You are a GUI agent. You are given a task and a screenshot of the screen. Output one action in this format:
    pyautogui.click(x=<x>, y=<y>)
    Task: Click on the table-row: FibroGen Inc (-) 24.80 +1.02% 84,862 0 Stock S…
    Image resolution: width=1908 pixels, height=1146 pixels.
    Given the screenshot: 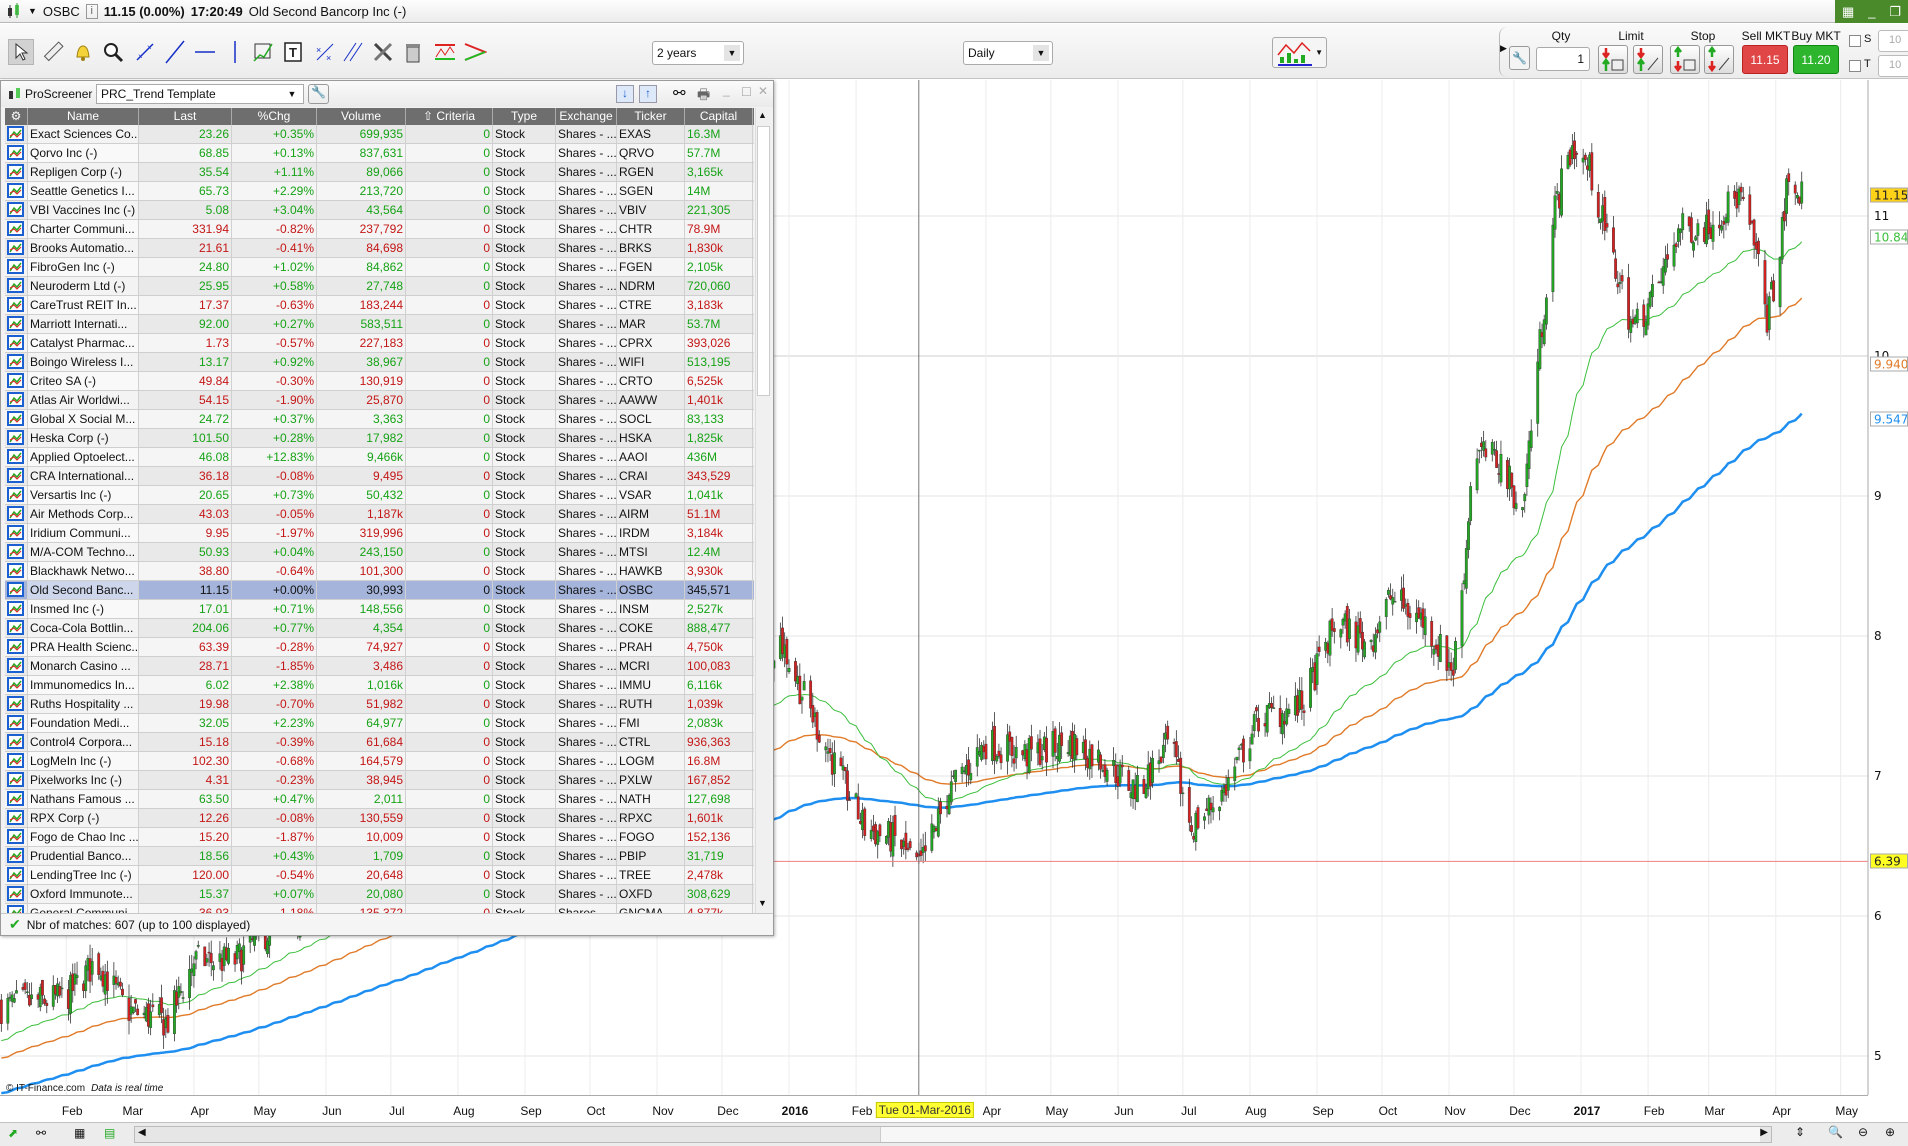 What is the action you would take?
    pyautogui.click(x=379, y=267)
    